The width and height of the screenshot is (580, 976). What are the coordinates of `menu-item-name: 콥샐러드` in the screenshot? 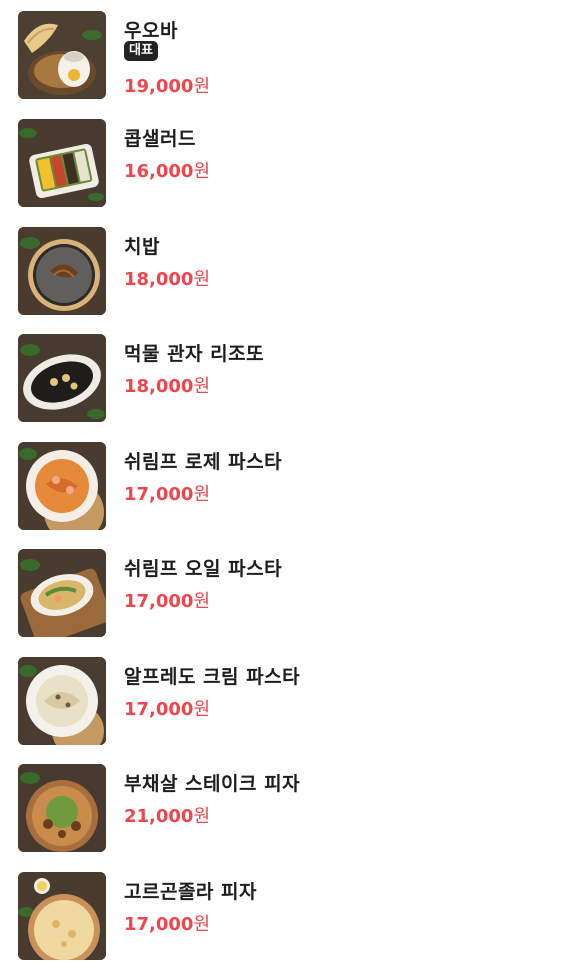 It's located at (160, 139).